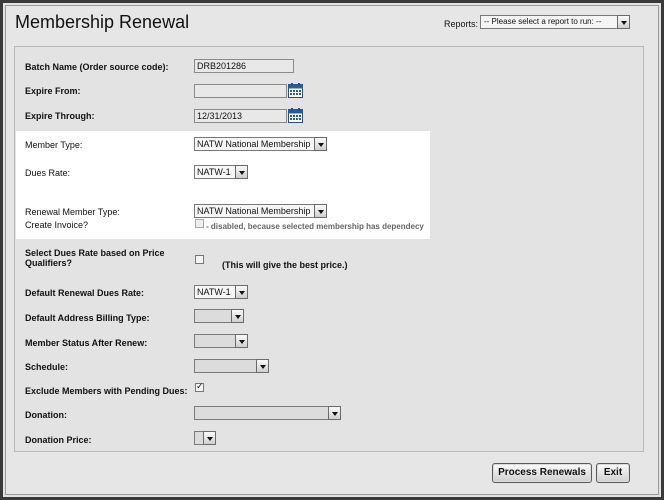 Image resolution: width=664 pixels, height=500 pixels. I want to click on reports-select: -- Please select a report to run: --, so click(555, 22).